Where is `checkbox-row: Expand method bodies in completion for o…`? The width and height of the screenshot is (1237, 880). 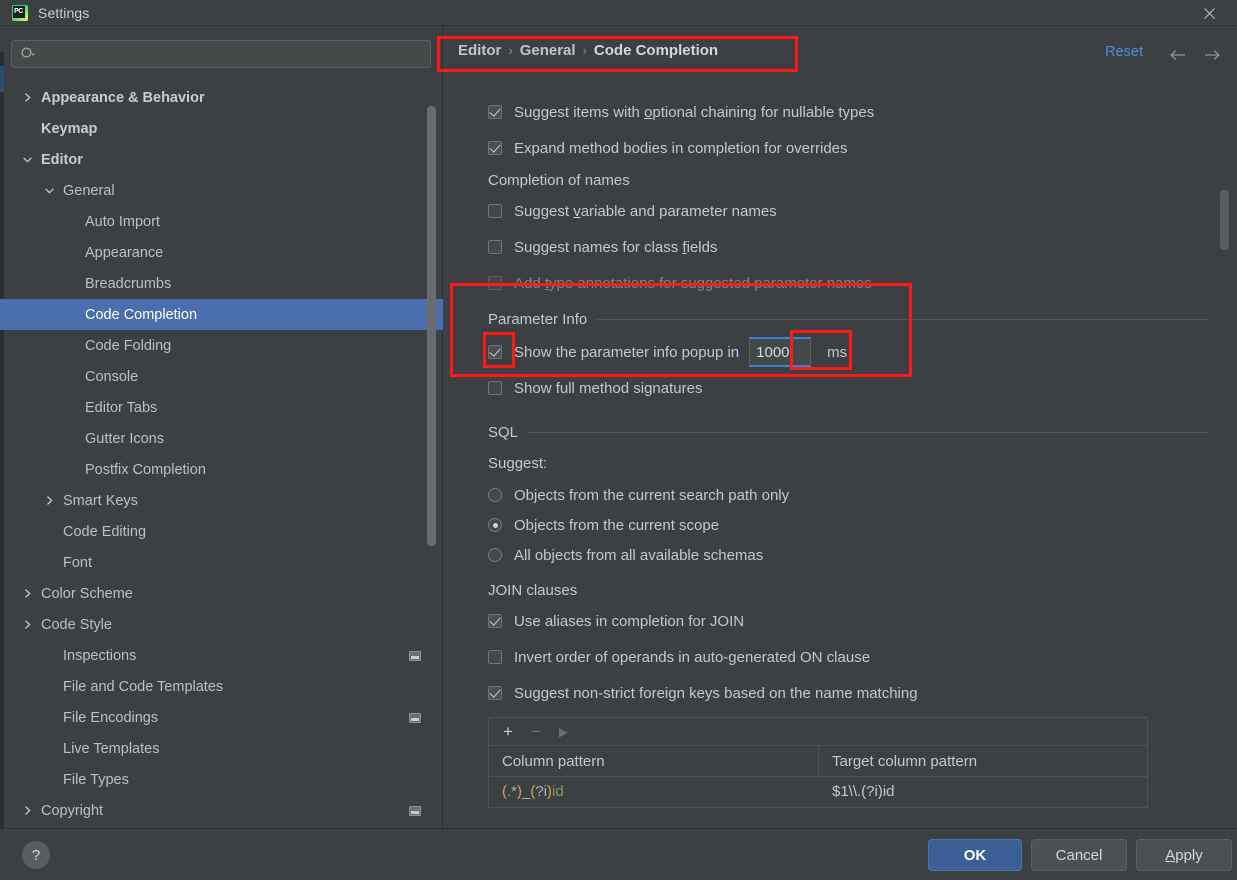 checkbox-row: Expand method bodies in completion for o… is located at coordinates (848, 148).